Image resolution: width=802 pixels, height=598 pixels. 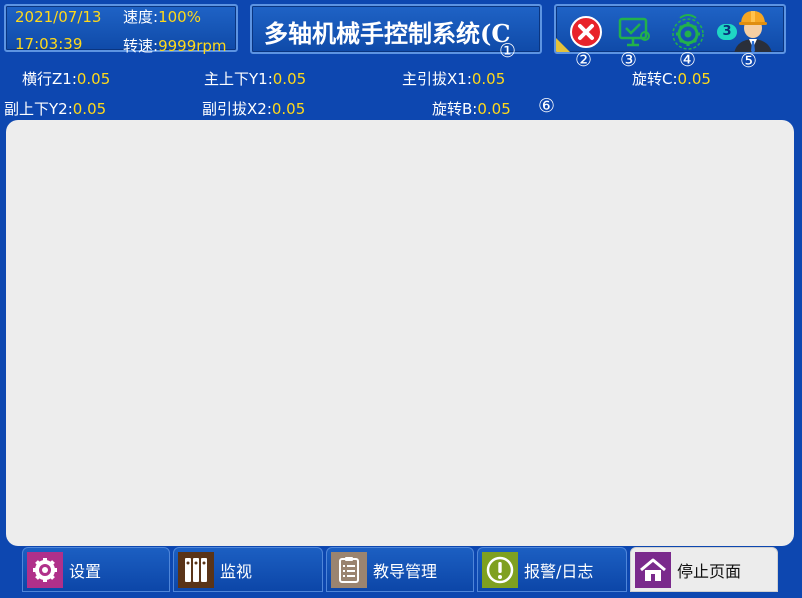 I want to click on tab-stop-page: 停止页面, so click(x=704, y=569).